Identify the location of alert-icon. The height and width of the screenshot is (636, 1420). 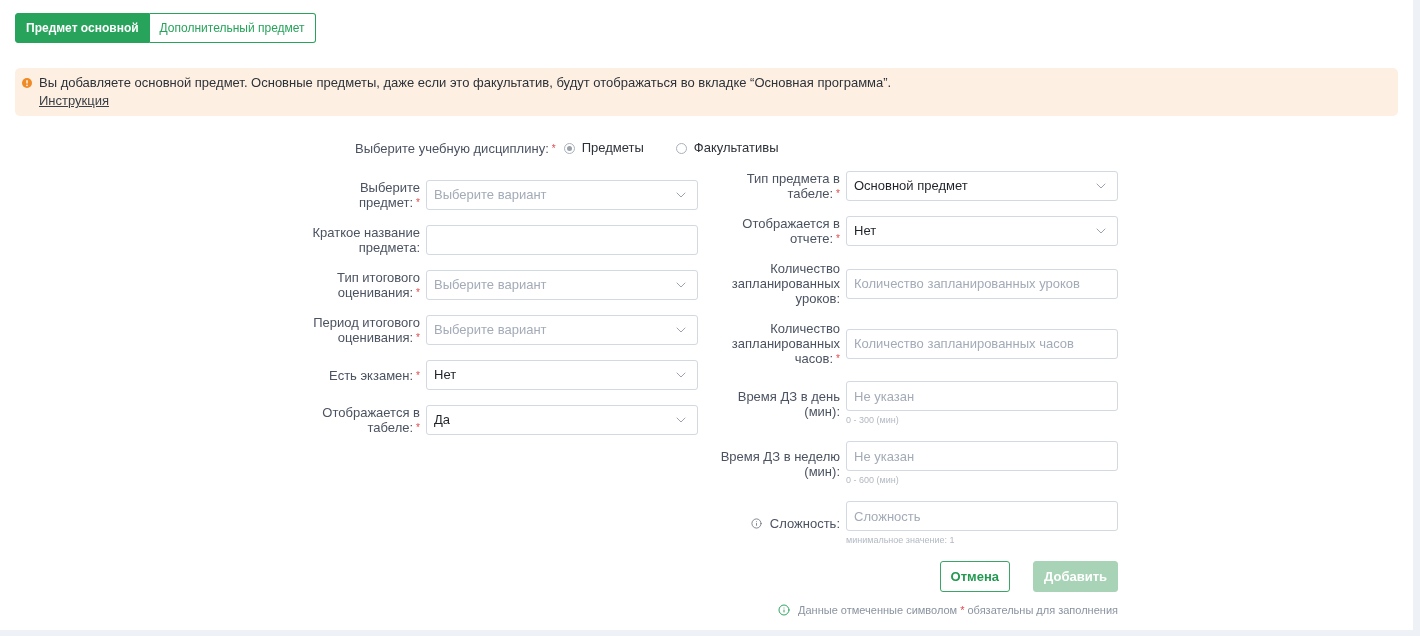
(27, 83).